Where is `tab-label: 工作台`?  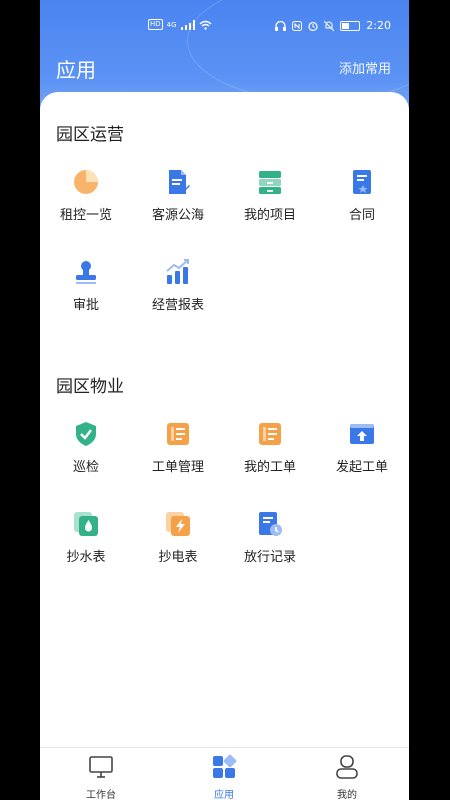
tab-label: 工作台 is located at coordinates (101, 795).